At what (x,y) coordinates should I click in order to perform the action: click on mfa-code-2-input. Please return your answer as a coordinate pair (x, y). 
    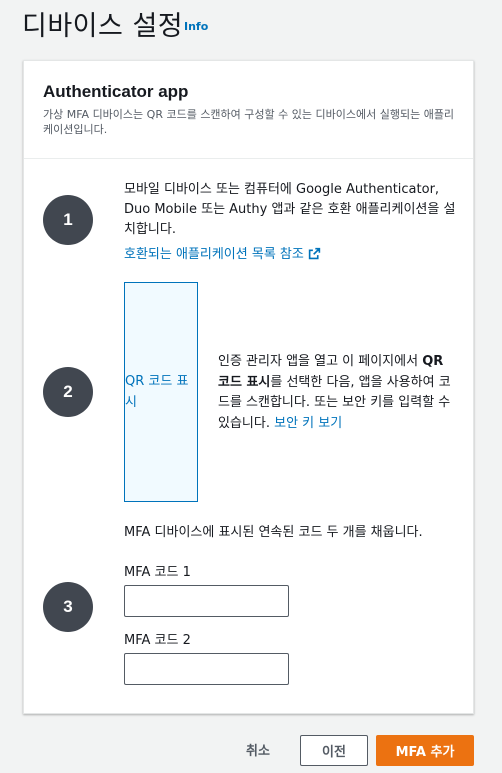
    Looking at the image, I should click on (206, 669).